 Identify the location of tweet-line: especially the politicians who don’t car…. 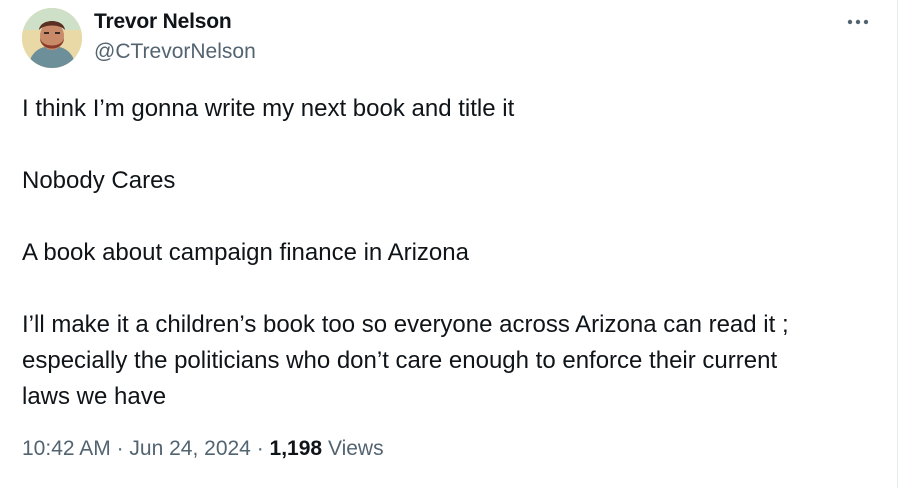
(400, 360).